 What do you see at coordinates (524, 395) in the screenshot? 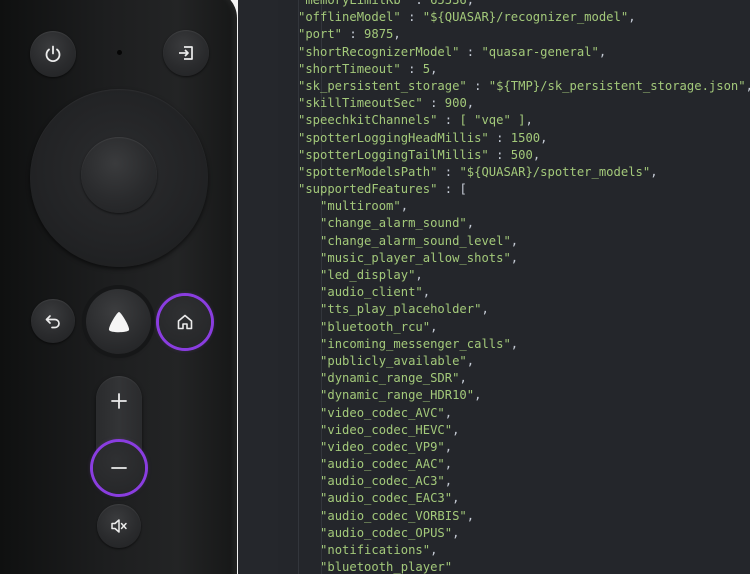
I see `code-line: "dynamic_range_HDR10",` at bounding box center [524, 395].